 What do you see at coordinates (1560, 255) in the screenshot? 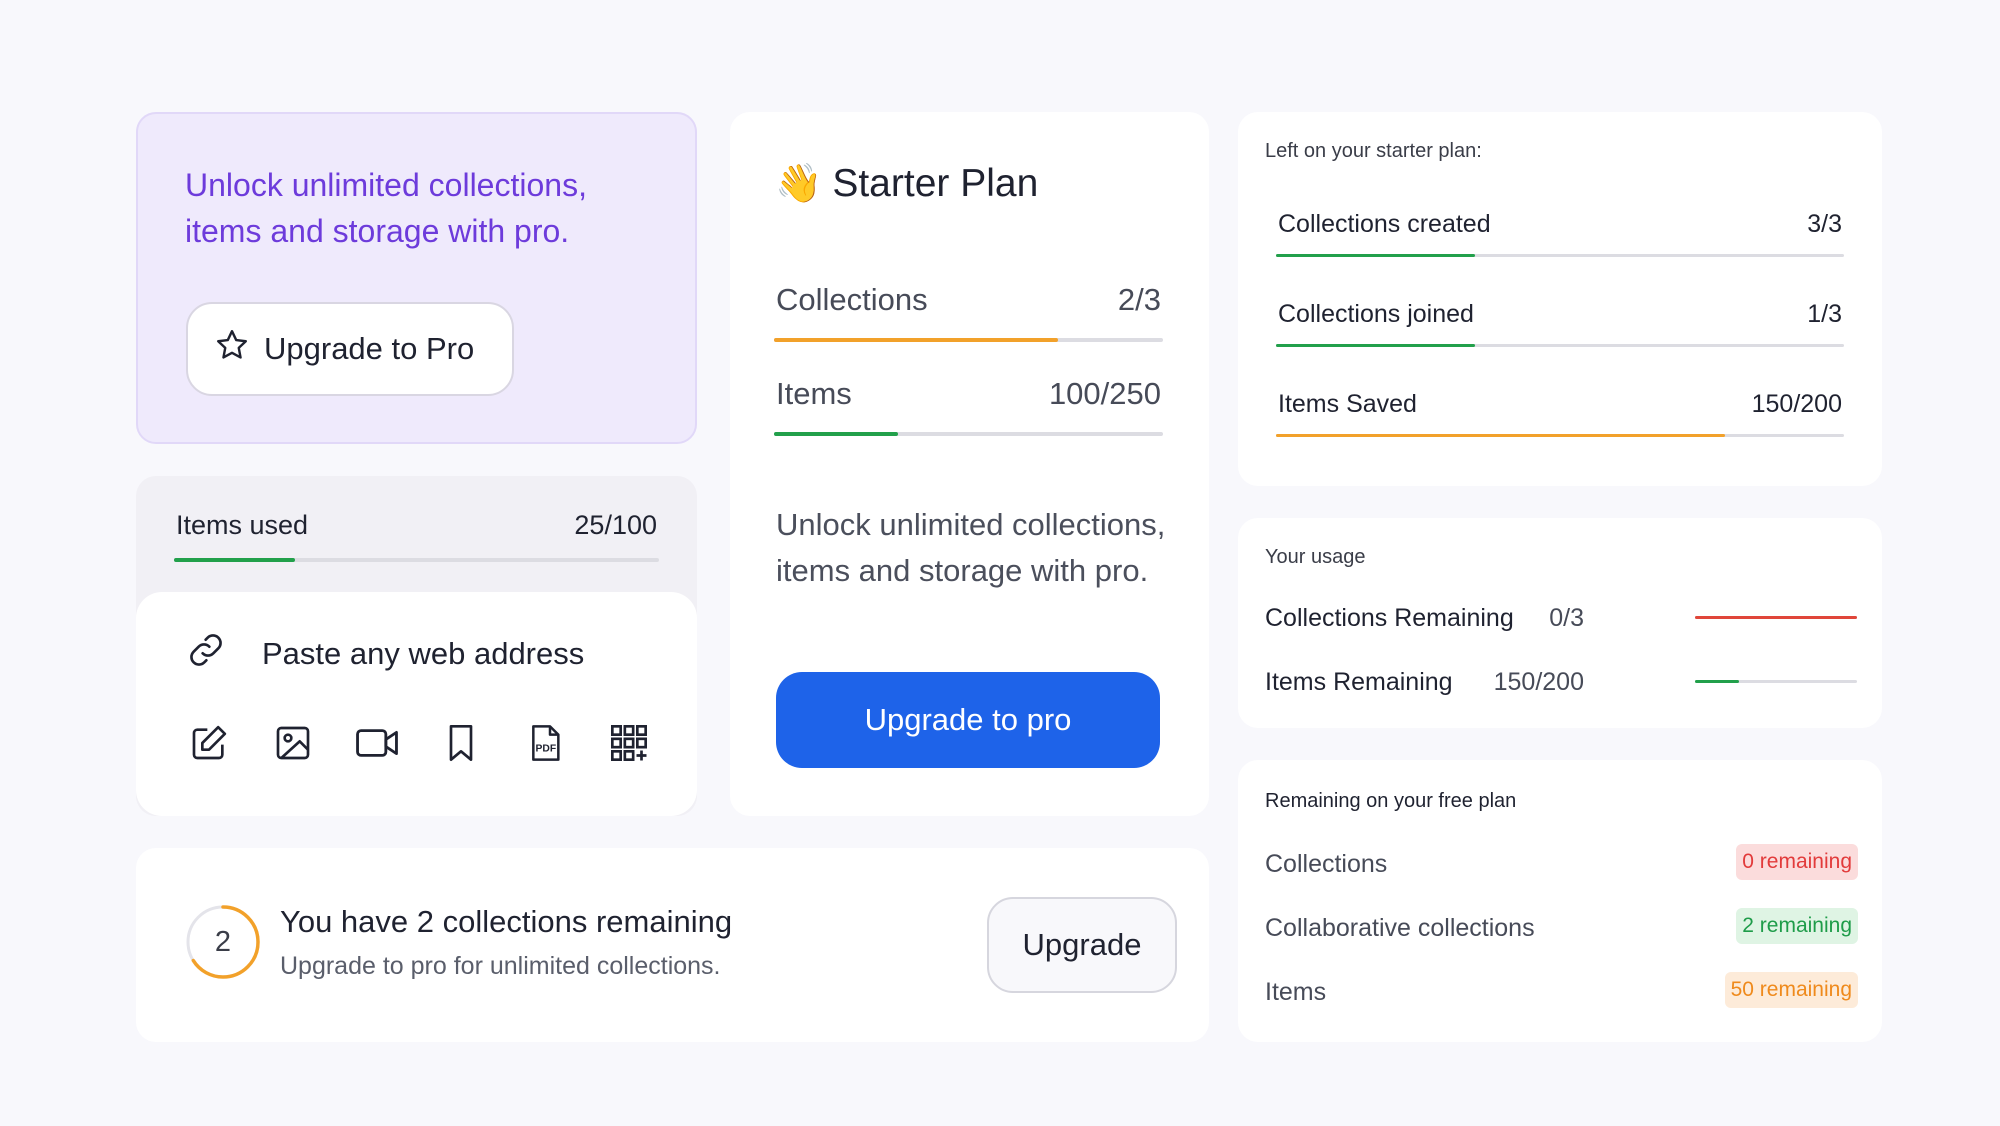
I see `collections-created-progress` at bounding box center [1560, 255].